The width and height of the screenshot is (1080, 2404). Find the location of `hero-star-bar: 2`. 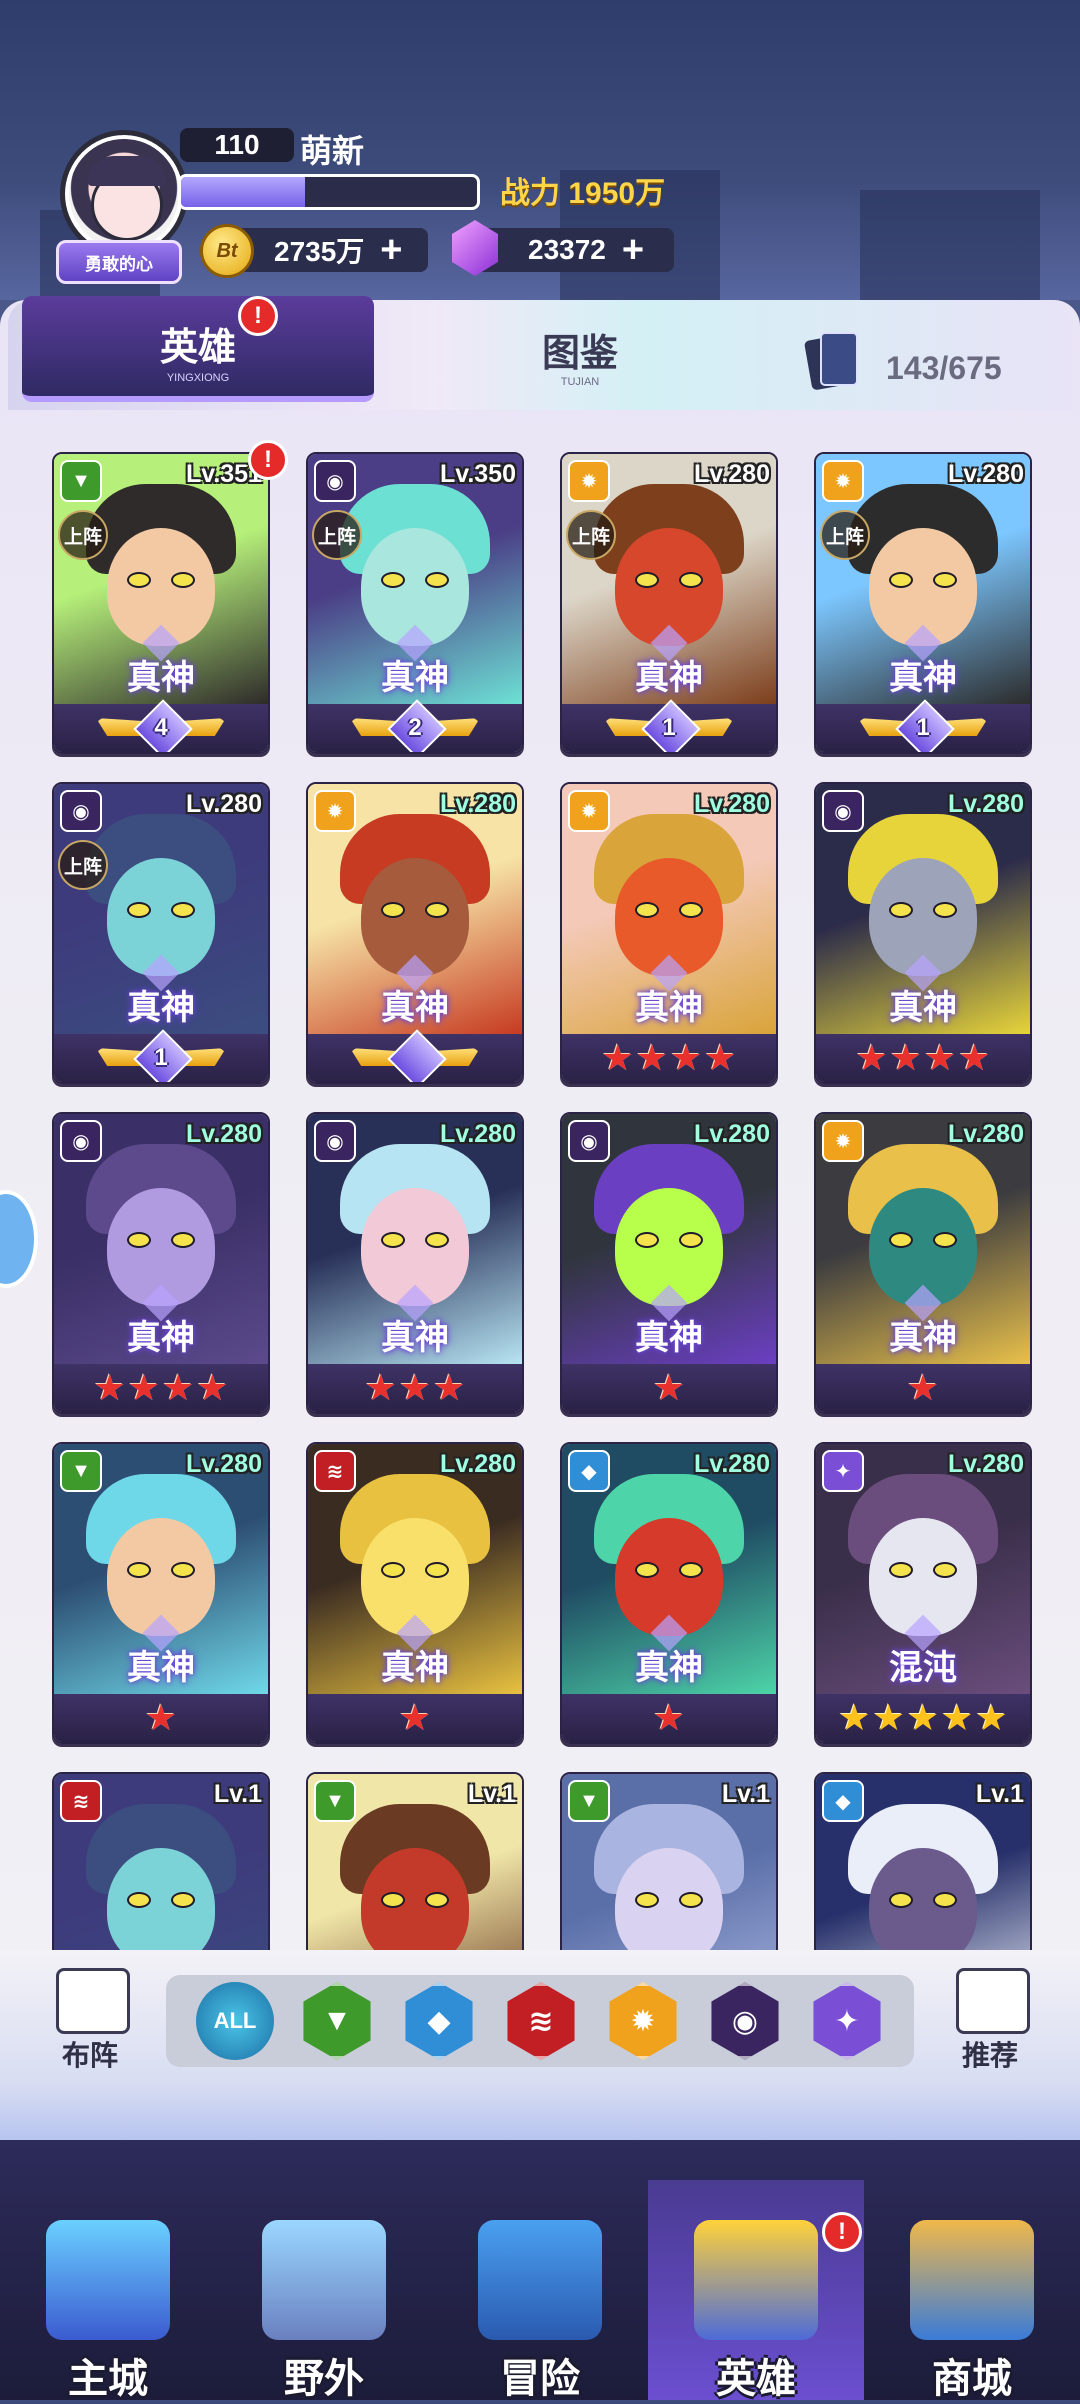

hero-star-bar: 2 is located at coordinates (415, 725).